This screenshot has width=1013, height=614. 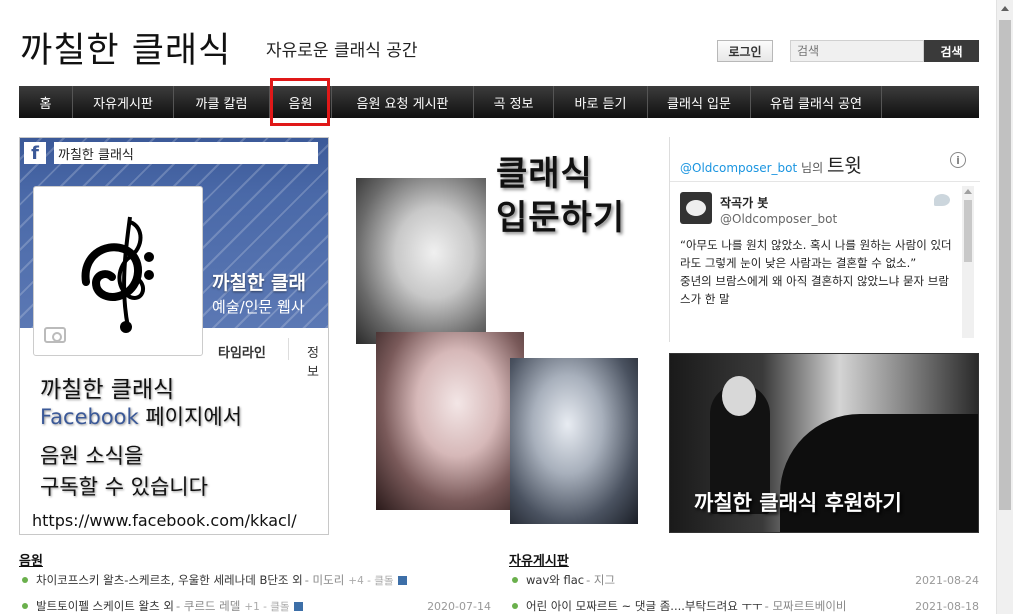 I want to click on post-author: - 쿠르드 레델, so click(x=208, y=606).